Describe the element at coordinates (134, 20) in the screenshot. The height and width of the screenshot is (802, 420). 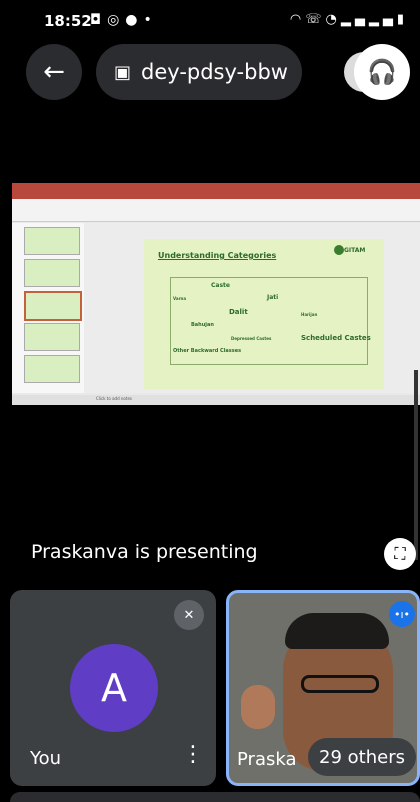
I see `facebook-icon: ●` at that location.